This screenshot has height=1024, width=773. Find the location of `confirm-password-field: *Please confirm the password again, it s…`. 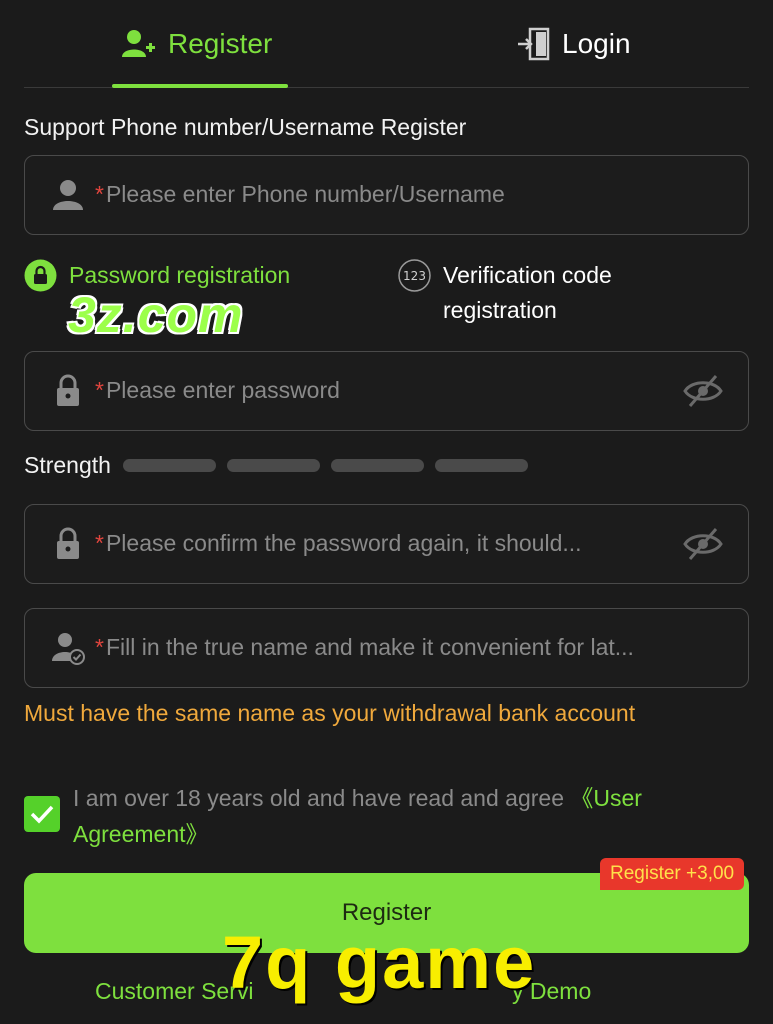

confirm-password-field: *Please confirm the password again, it s… is located at coordinates (386, 544).